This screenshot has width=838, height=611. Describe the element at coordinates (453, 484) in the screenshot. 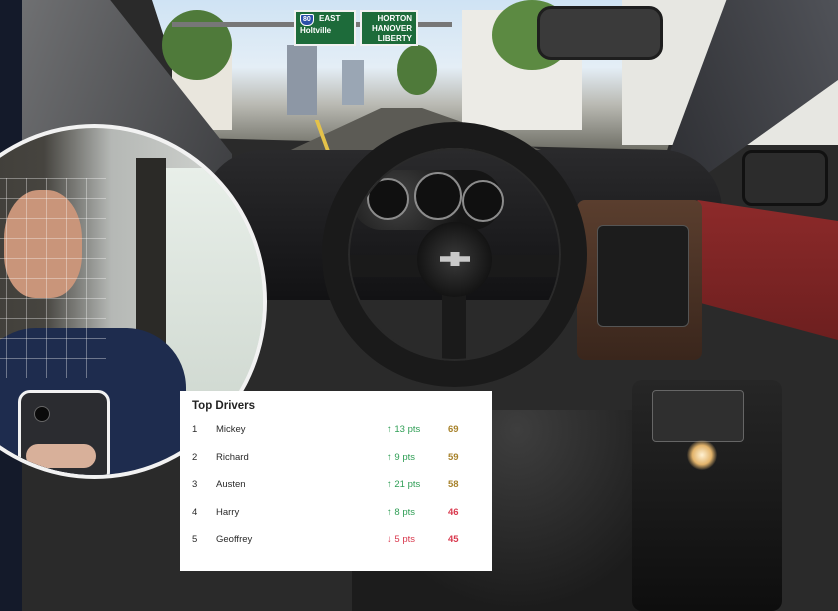

I see `driver-score: 58` at that location.